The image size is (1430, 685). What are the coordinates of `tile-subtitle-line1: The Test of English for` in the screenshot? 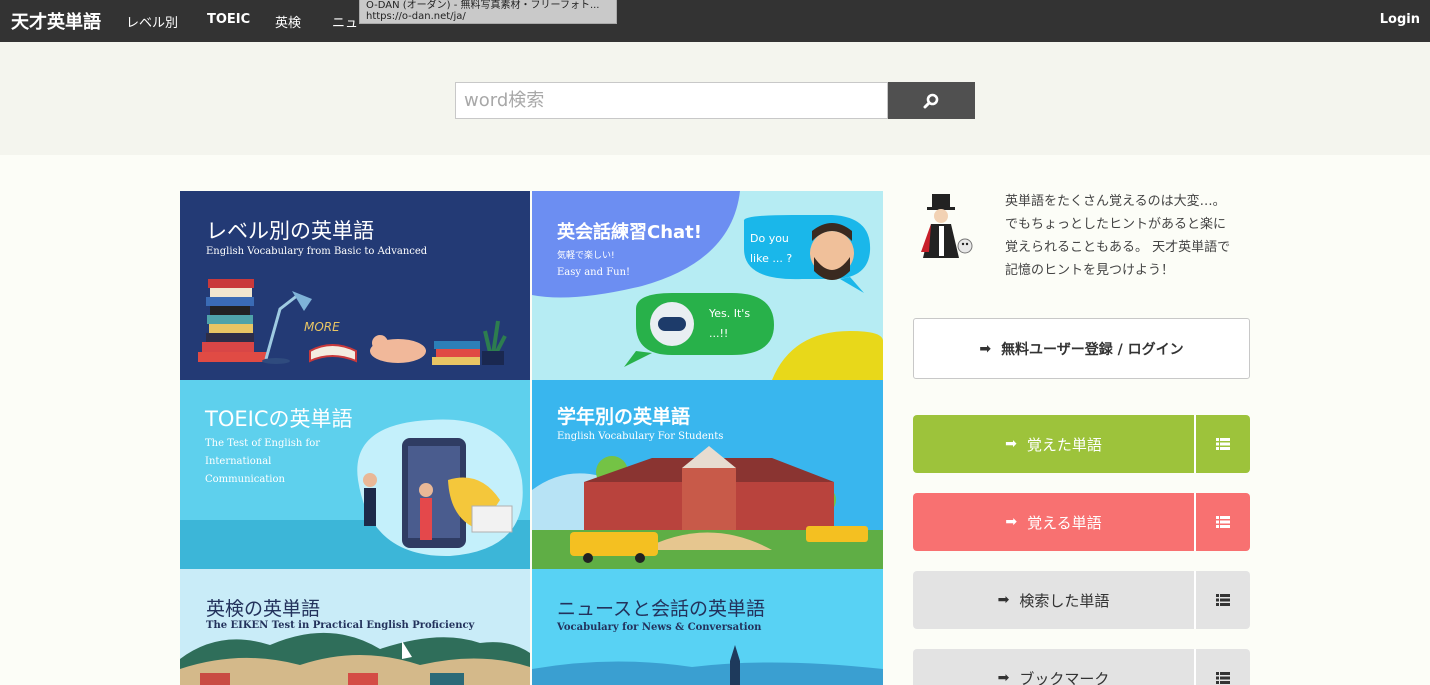 It's located at (263, 443).